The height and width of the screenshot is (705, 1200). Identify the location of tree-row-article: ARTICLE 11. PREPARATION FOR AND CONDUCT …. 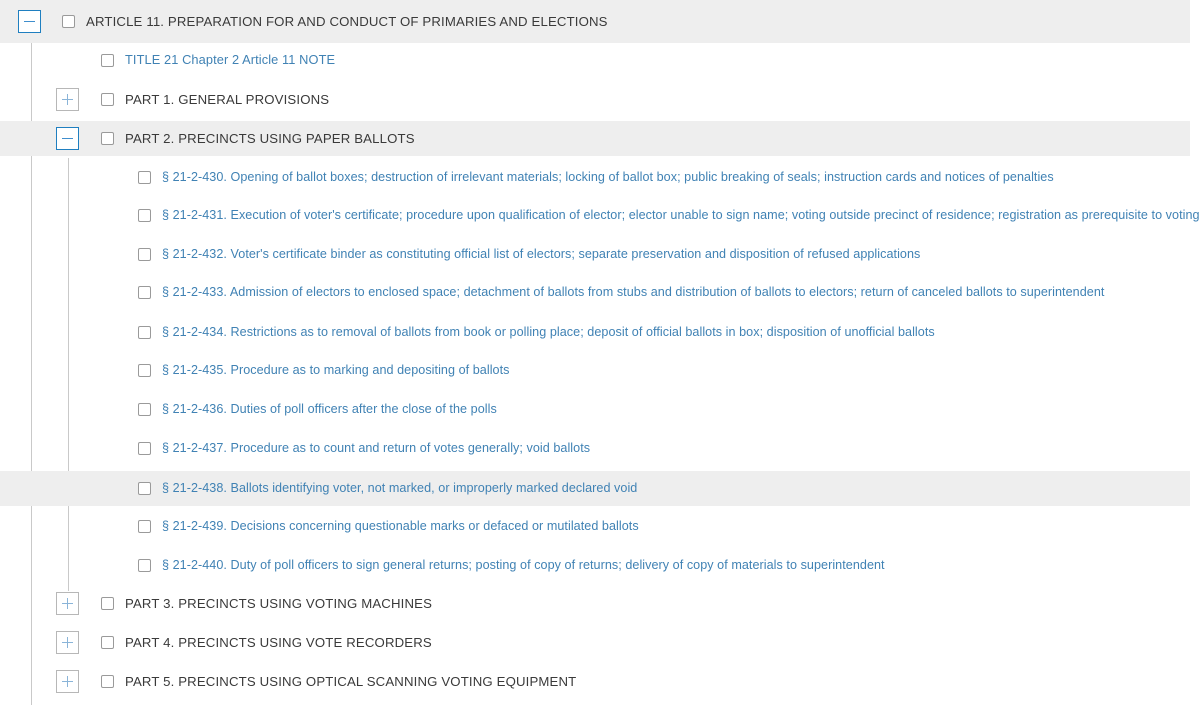
(600, 21).